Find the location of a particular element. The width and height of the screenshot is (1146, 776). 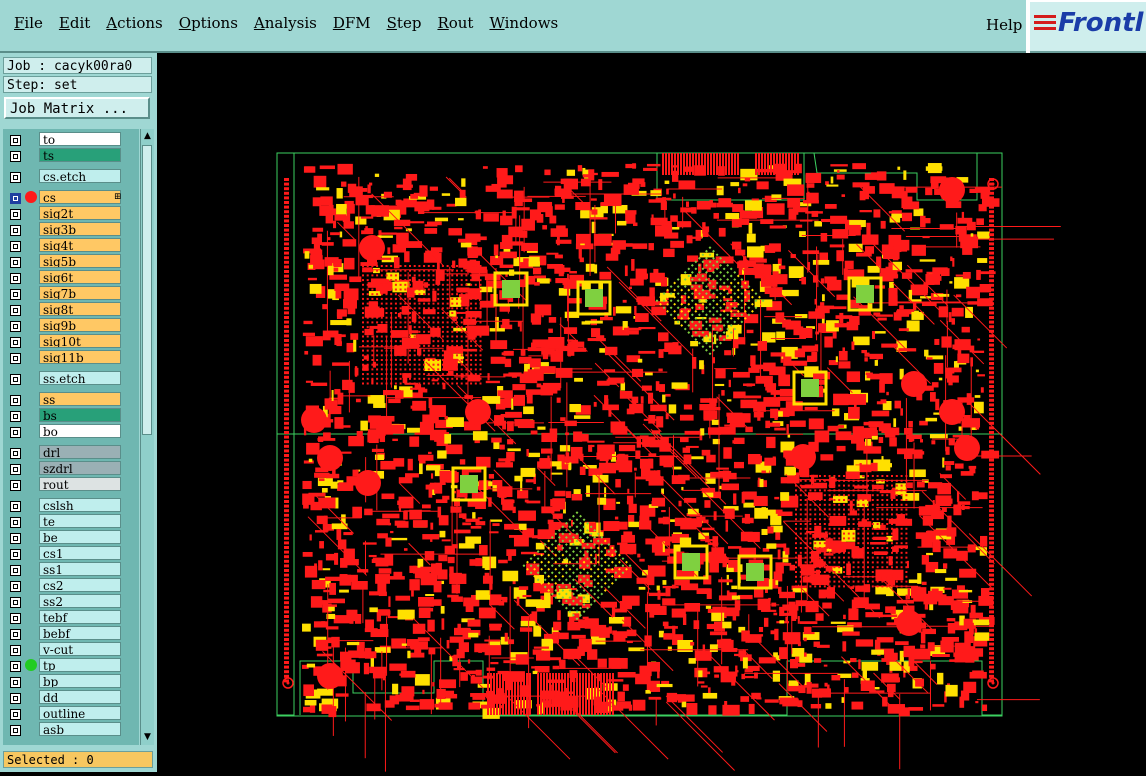

layer-row-rout: rout is located at coordinates (64, 484).